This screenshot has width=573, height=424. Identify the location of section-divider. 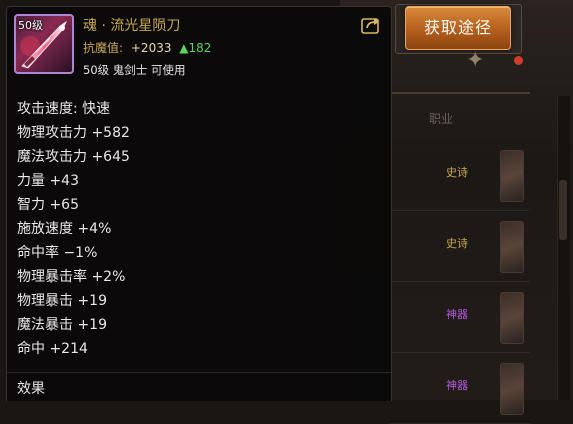
(199, 372).